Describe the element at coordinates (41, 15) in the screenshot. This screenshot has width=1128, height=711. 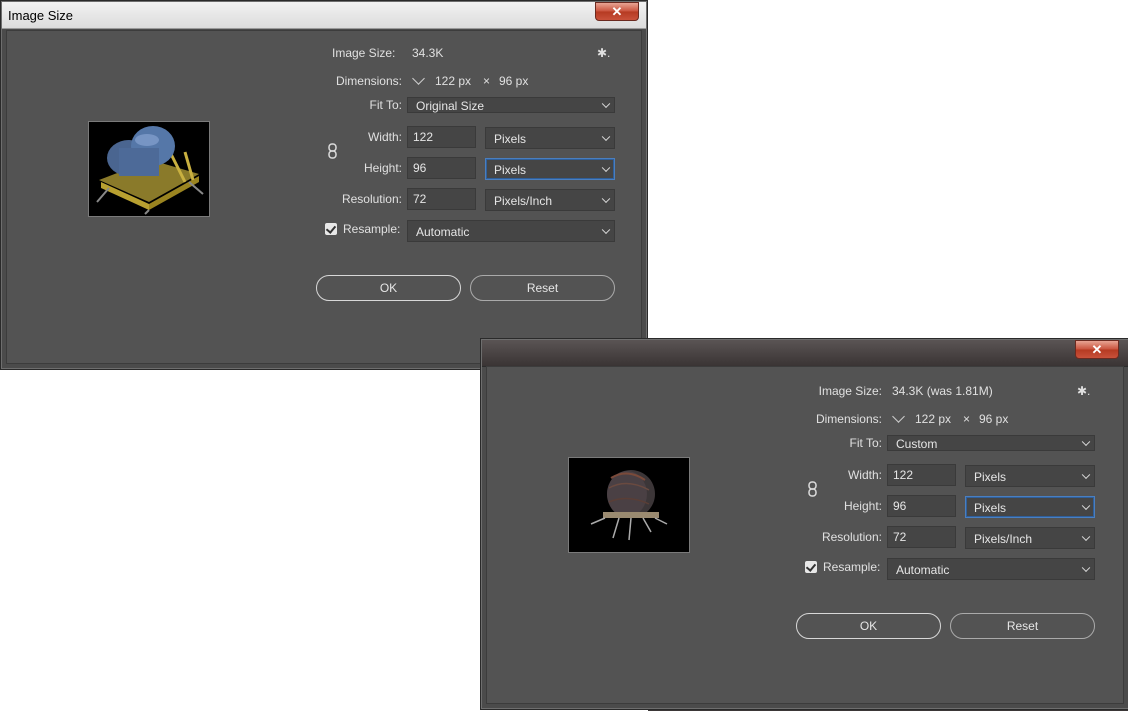
I see `window-title: Image Size` at that location.